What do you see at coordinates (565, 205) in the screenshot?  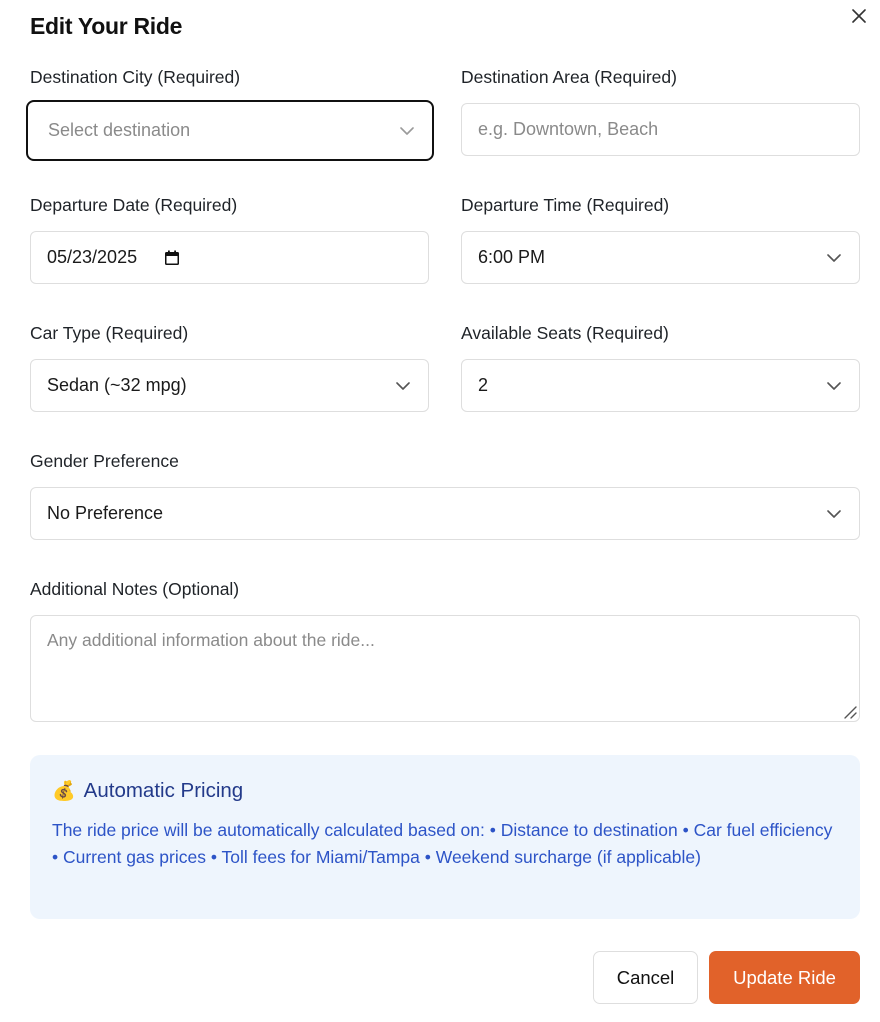 I see `departure-time-label: Departure Time (Required)` at bounding box center [565, 205].